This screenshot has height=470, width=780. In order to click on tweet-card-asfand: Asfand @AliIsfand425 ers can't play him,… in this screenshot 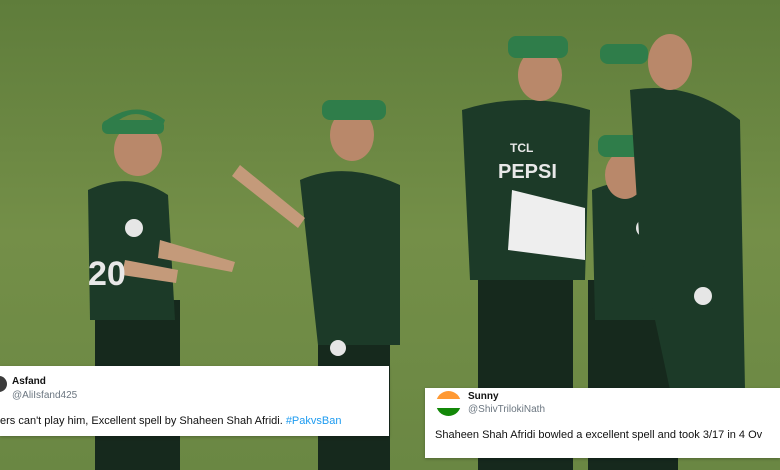, I will do `click(194, 401)`.